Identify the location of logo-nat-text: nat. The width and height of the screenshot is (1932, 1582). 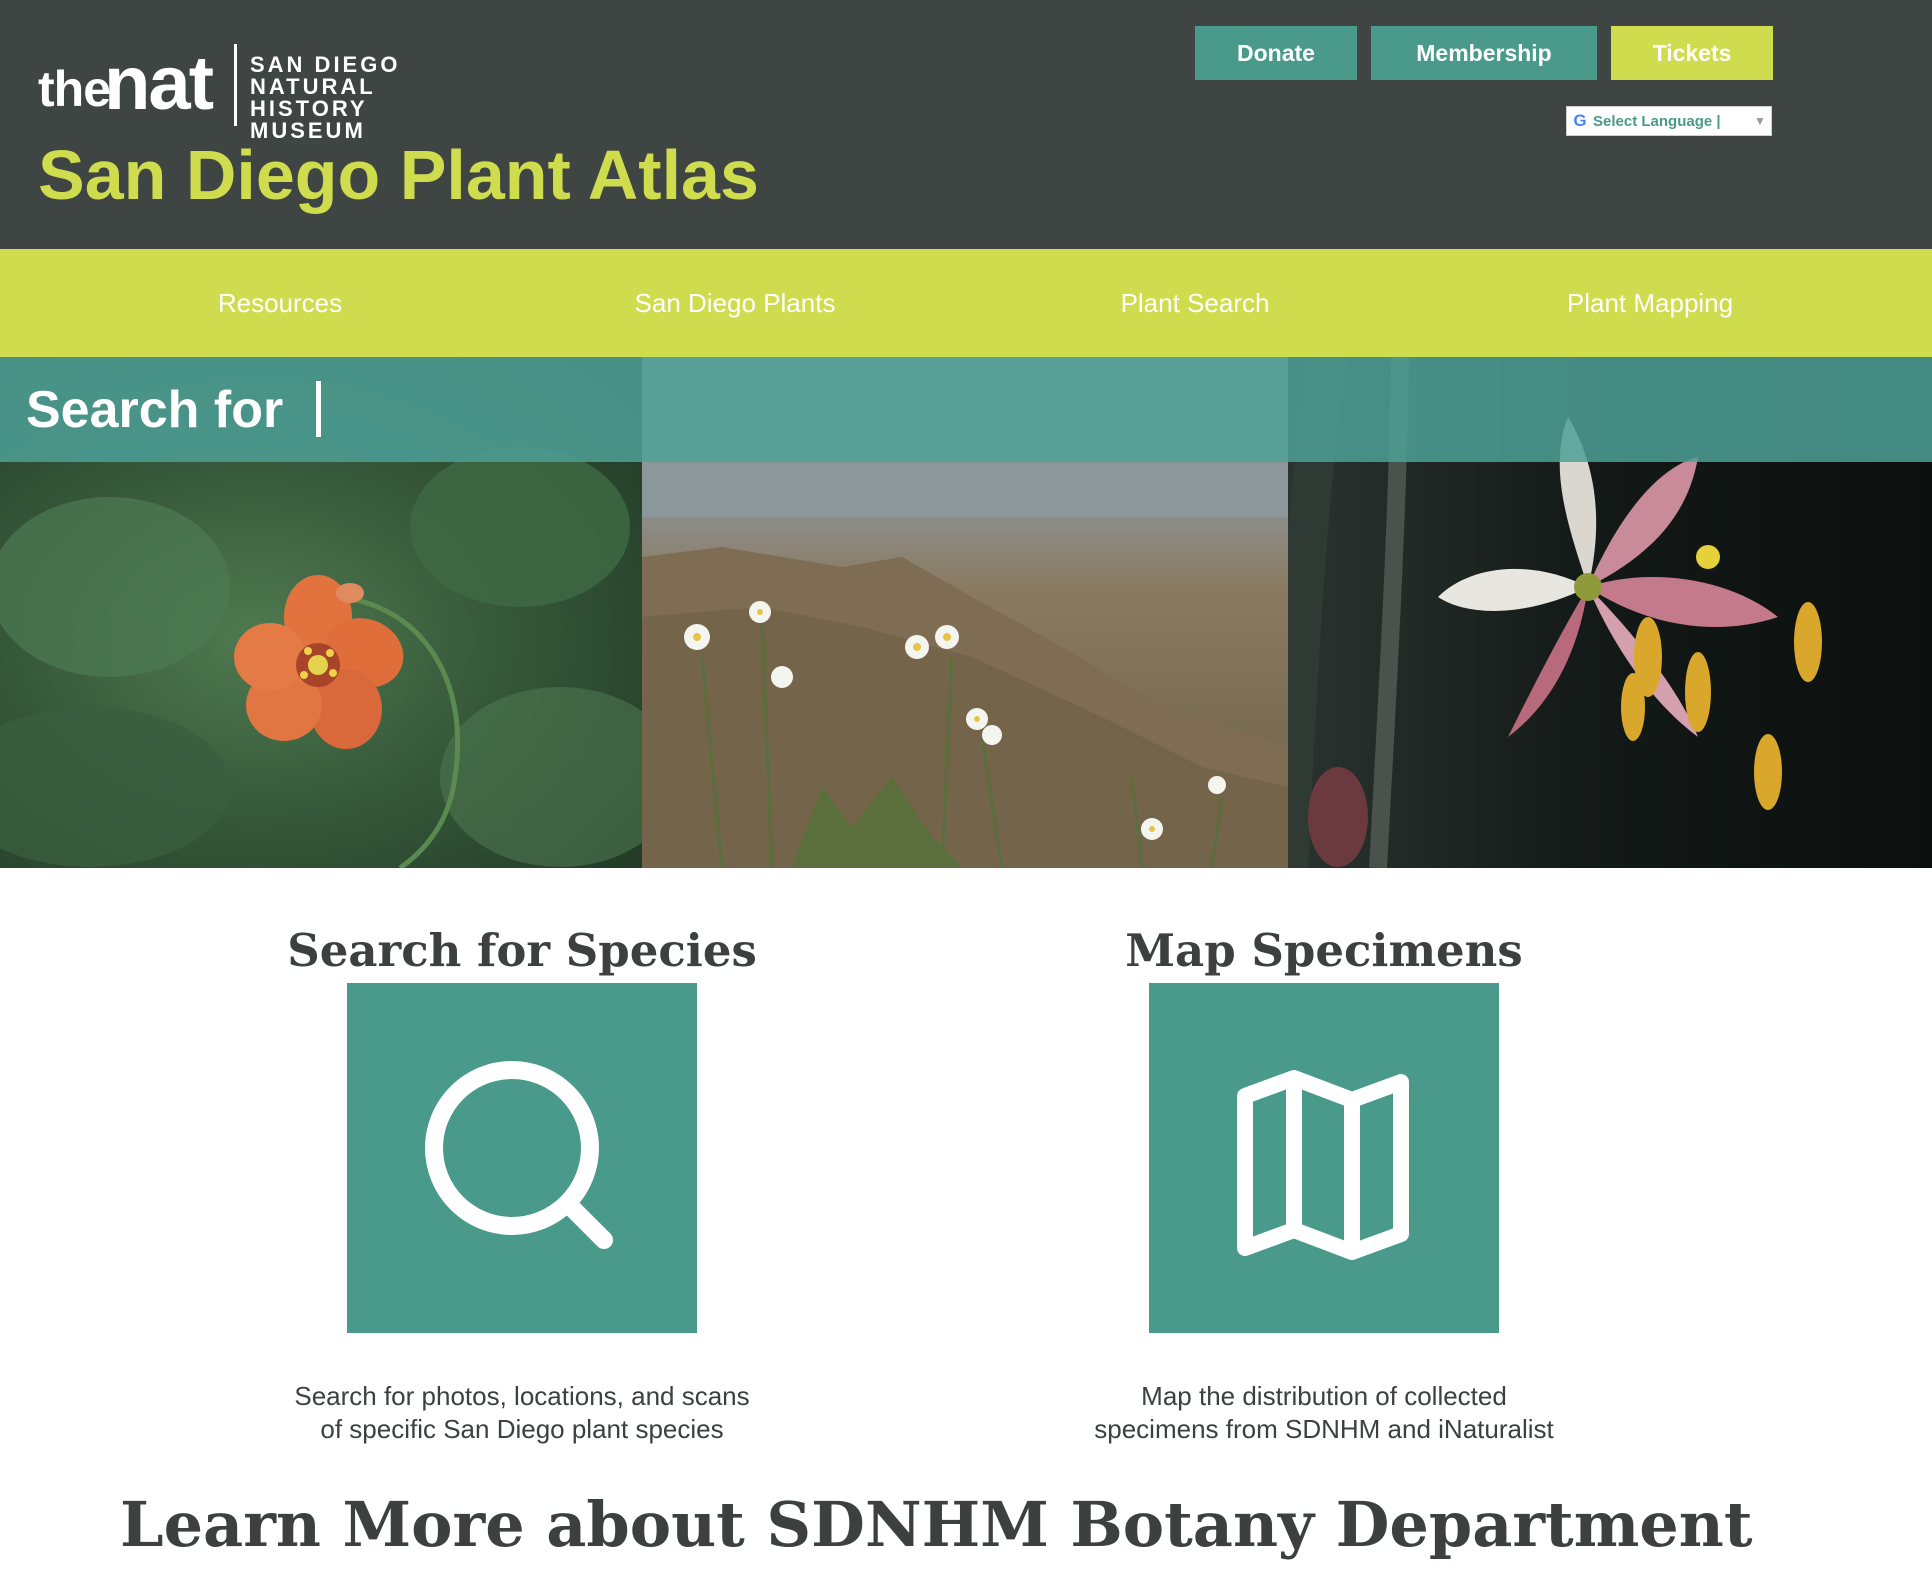
(159, 83).